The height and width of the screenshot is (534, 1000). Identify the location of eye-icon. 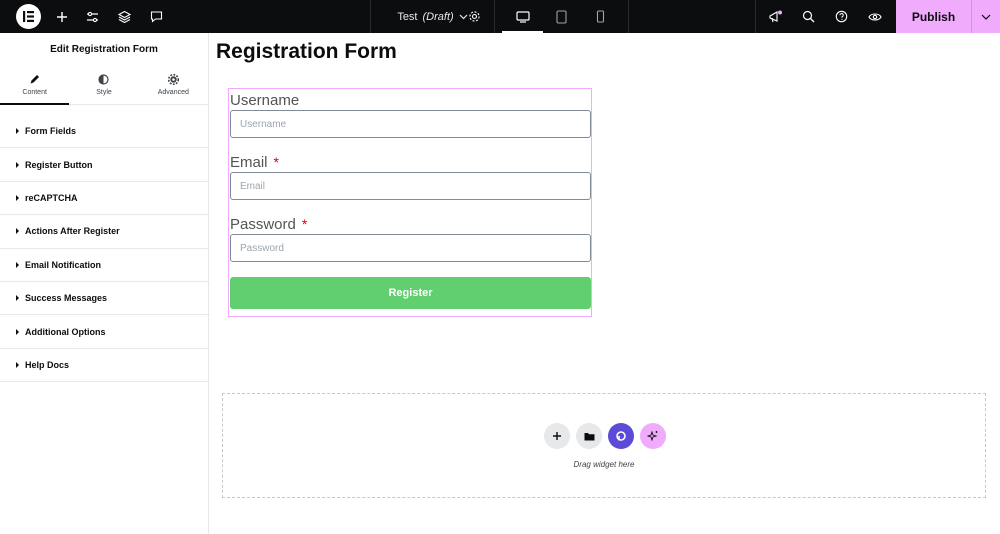
(874, 16).